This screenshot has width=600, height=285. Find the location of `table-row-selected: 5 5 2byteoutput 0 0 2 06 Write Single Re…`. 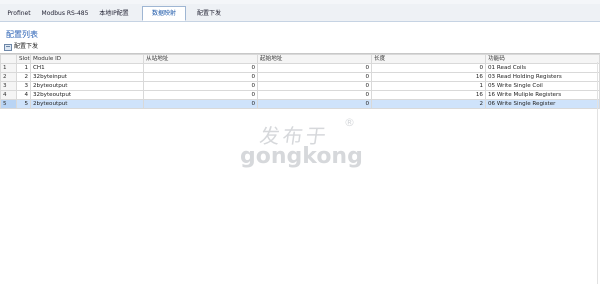

table-row-selected: 5 5 2byteoutput 0 0 2 06 Write Single Re… is located at coordinates (300, 104).